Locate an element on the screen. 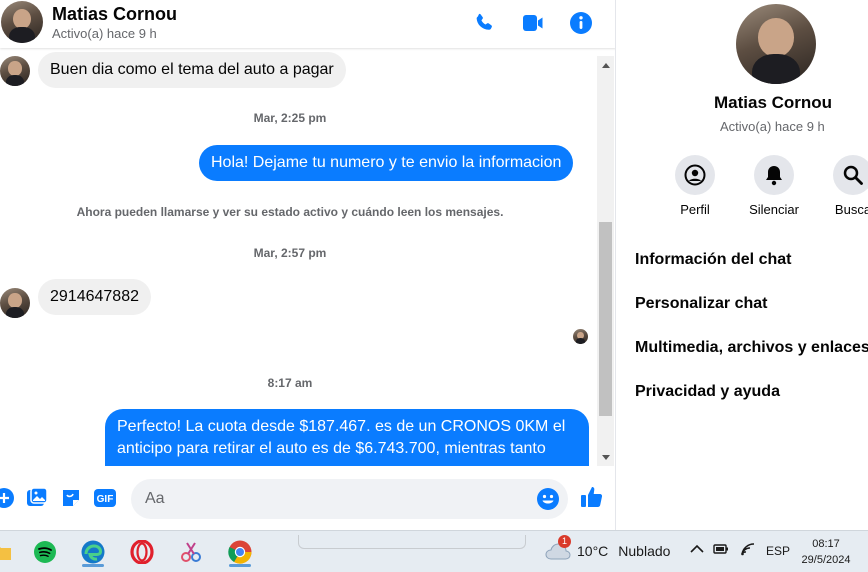  mute-circle is located at coordinates (774, 175).